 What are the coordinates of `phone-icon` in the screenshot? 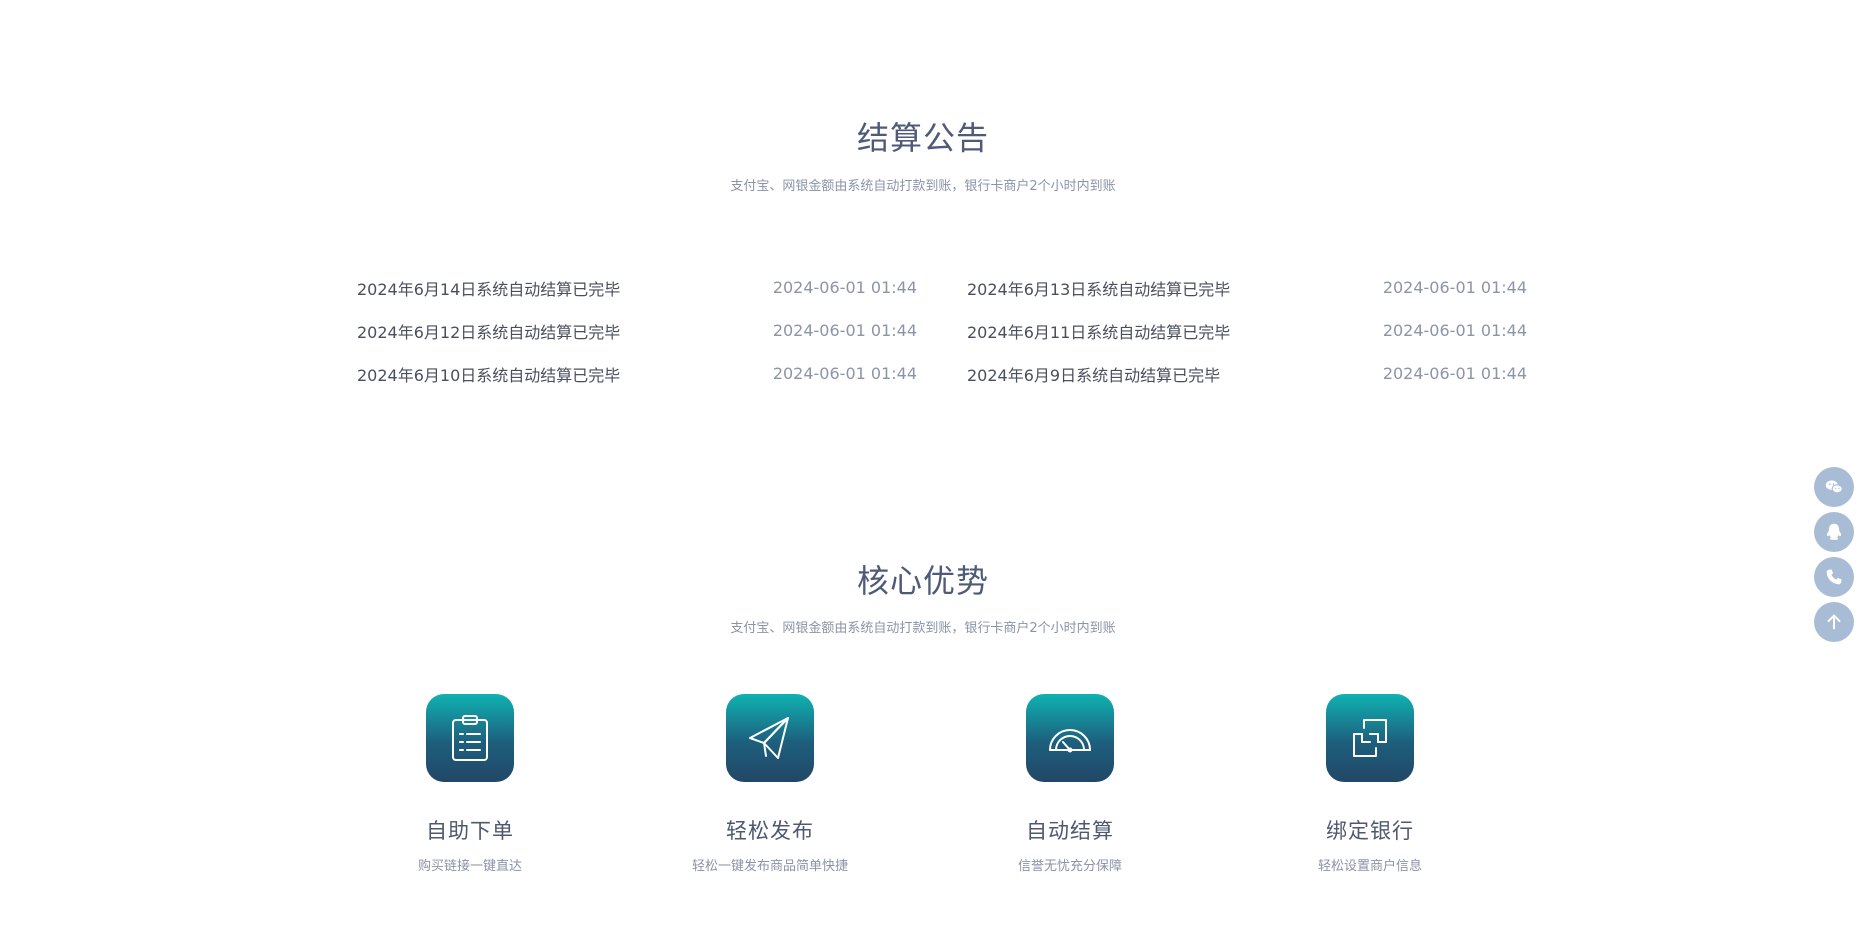 It's located at (1834, 577).